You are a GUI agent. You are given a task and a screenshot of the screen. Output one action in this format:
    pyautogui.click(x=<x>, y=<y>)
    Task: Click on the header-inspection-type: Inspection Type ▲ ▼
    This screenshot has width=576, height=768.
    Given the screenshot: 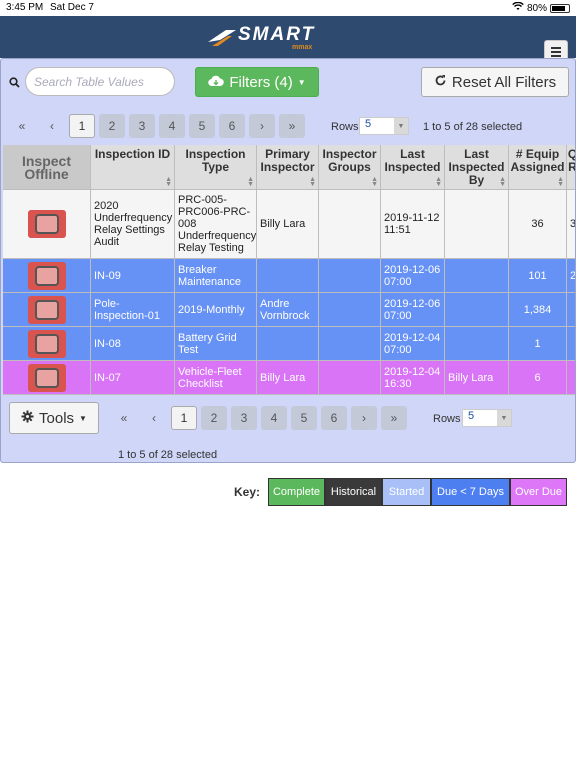 What is the action you would take?
    pyautogui.click(x=216, y=167)
    